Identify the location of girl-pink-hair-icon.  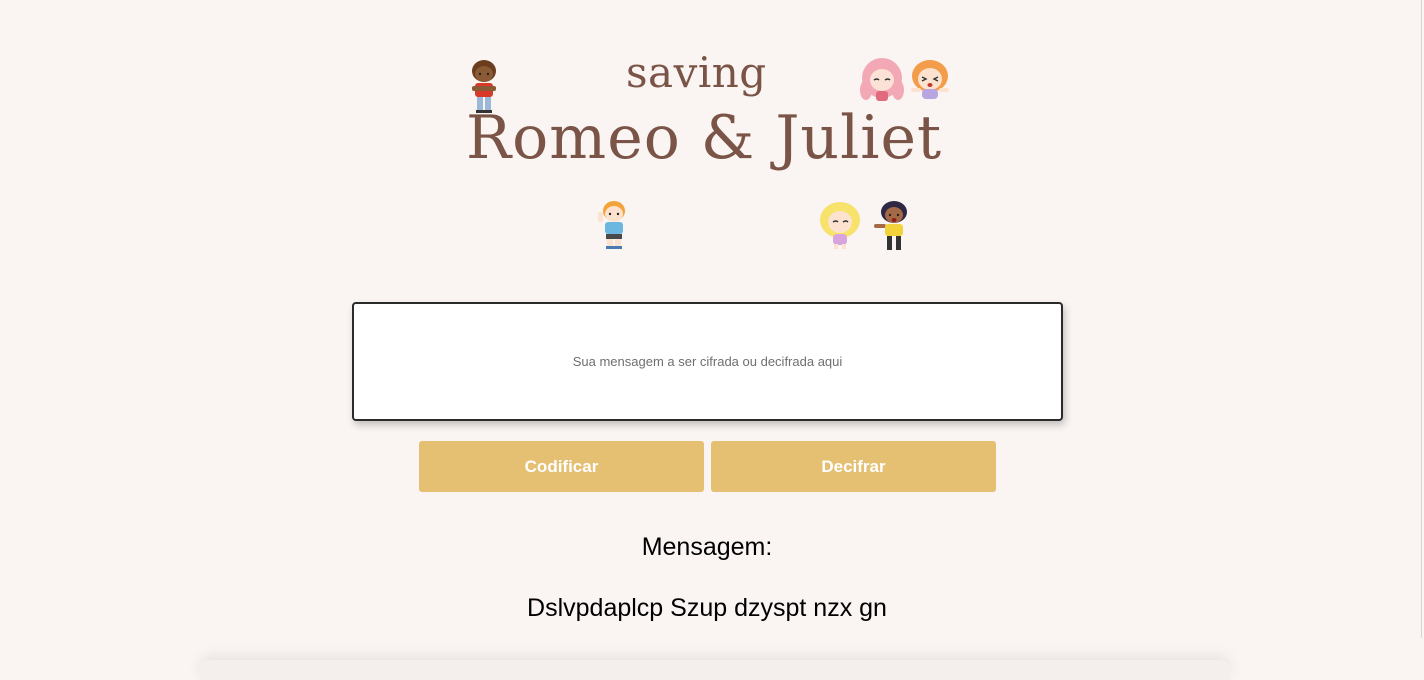
(882, 79).